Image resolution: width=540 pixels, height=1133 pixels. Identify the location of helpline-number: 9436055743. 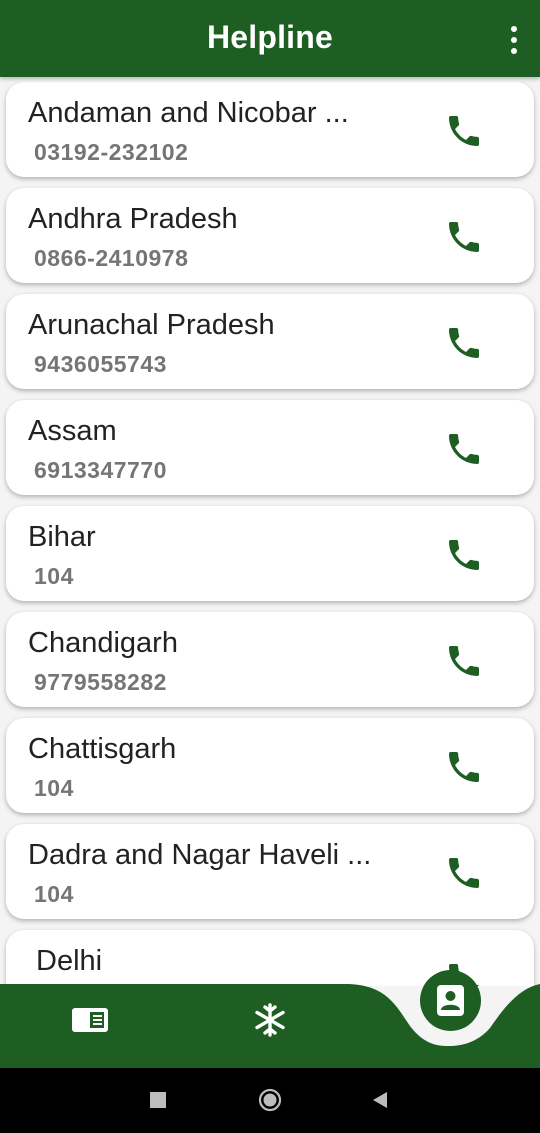
(100, 364).